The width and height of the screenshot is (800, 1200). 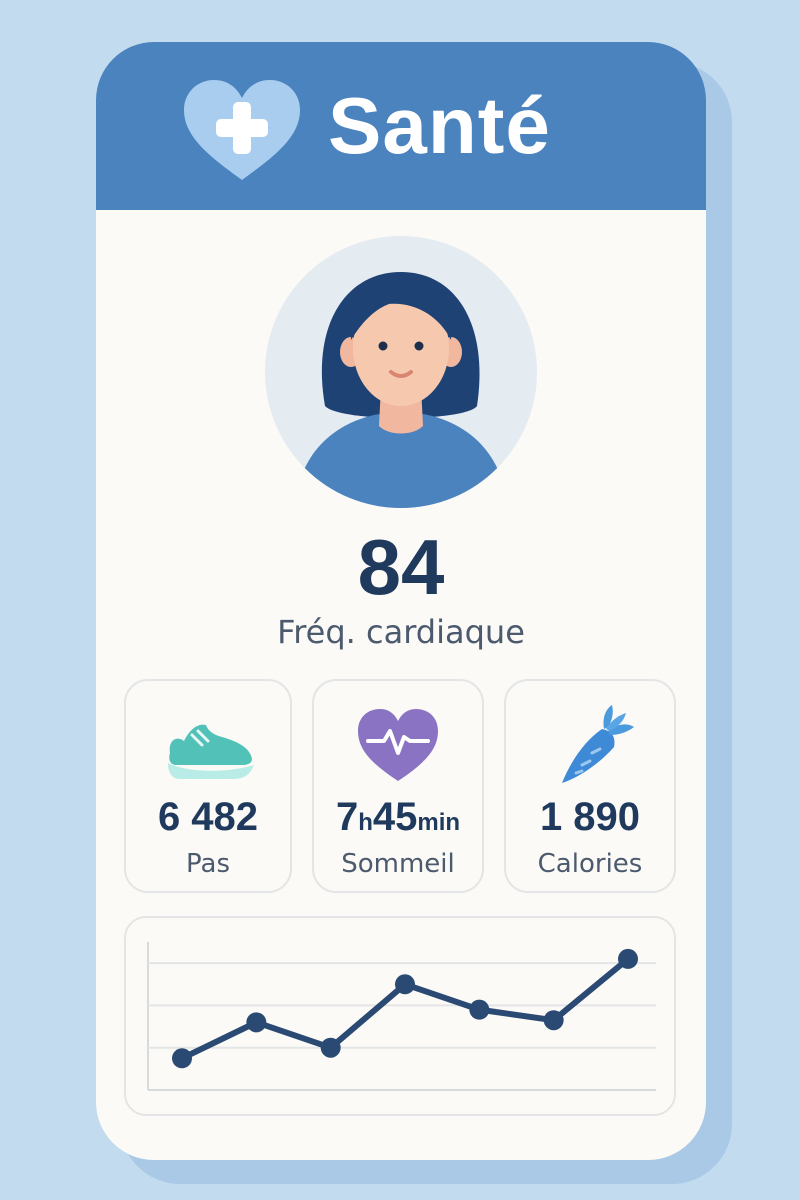 I want to click on sleep-hours-unit: h, so click(x=365, y=822).